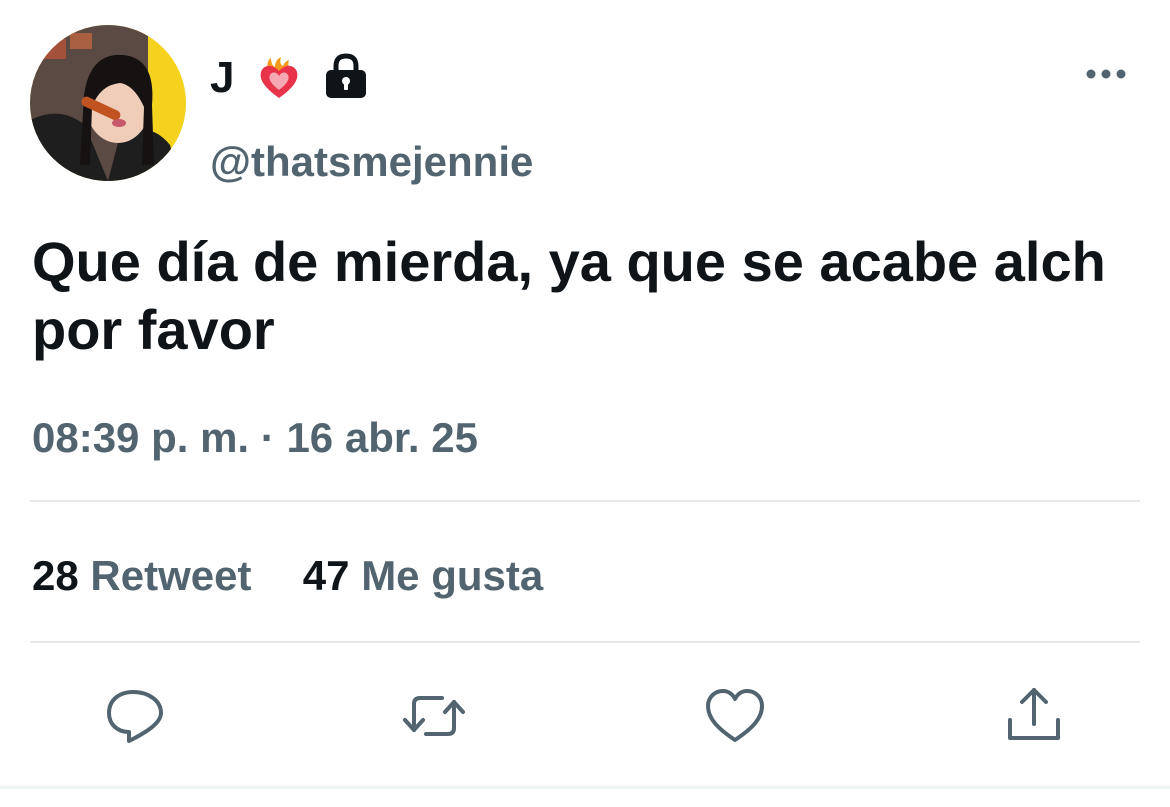  I want to click on retweets-stat: 28 Retweet, so click(147, 575).